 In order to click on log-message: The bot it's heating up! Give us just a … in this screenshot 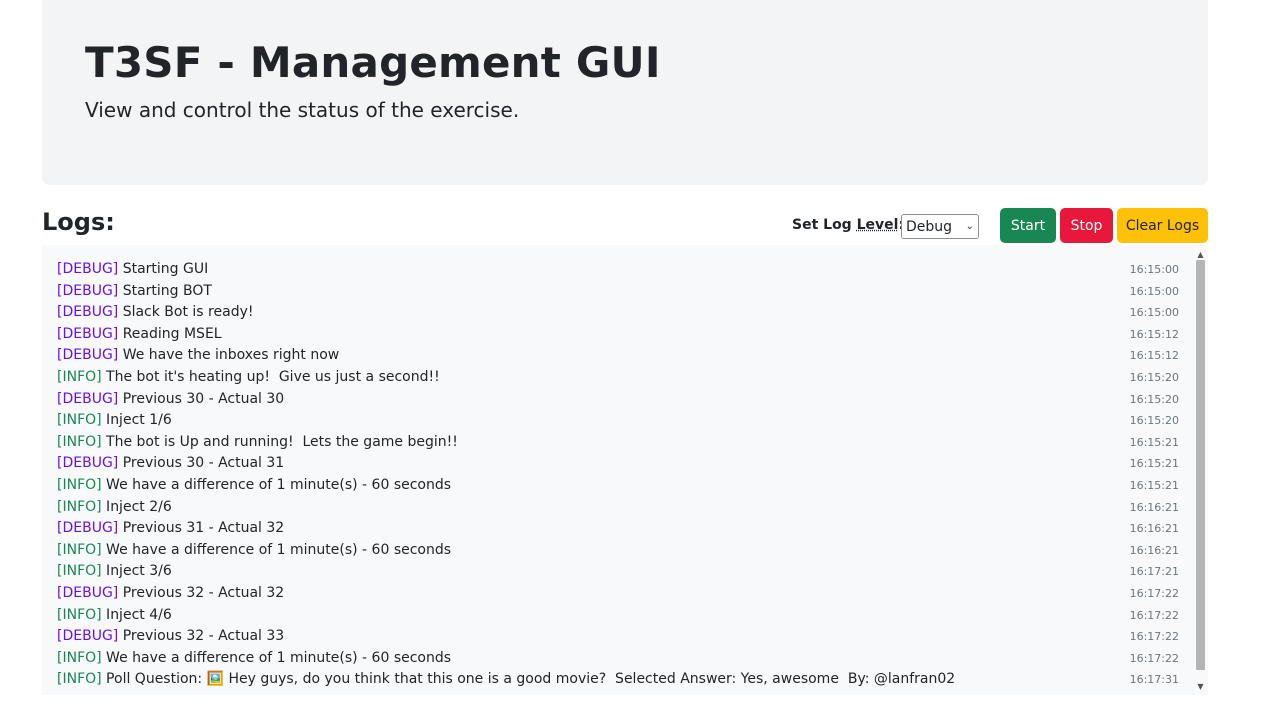, I will do `click(270, 376)`.